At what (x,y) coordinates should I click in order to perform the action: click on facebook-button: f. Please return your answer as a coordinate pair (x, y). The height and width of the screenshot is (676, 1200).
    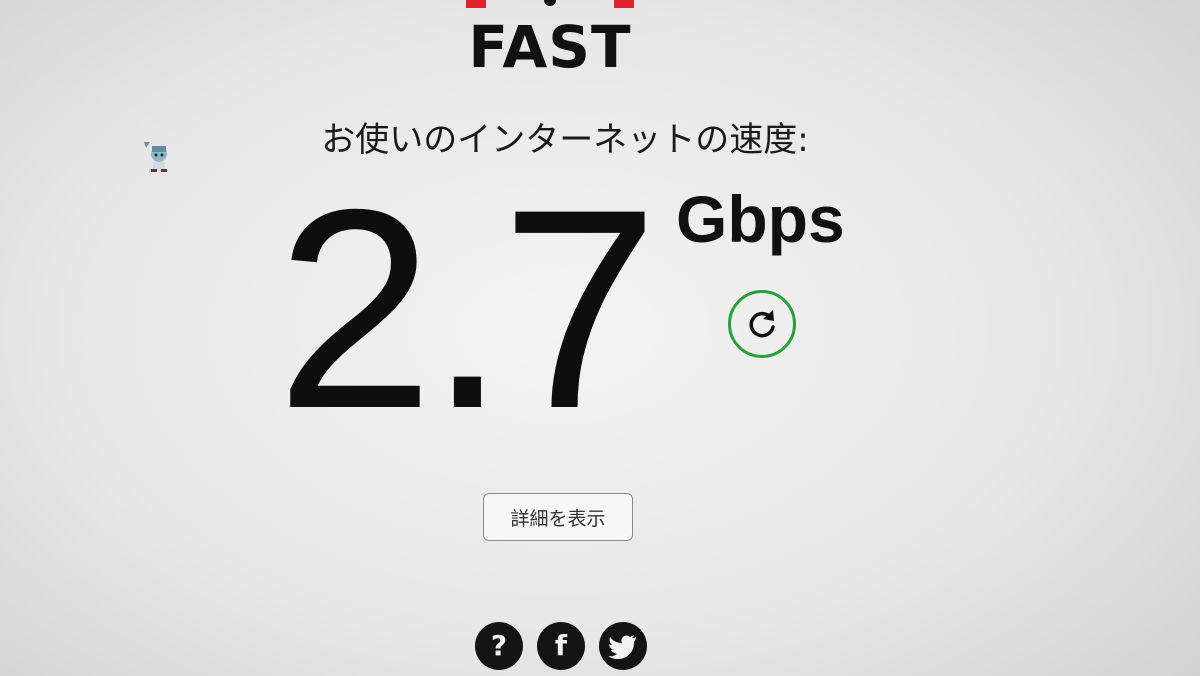
    Looking at the image, I should click on (561, 646).